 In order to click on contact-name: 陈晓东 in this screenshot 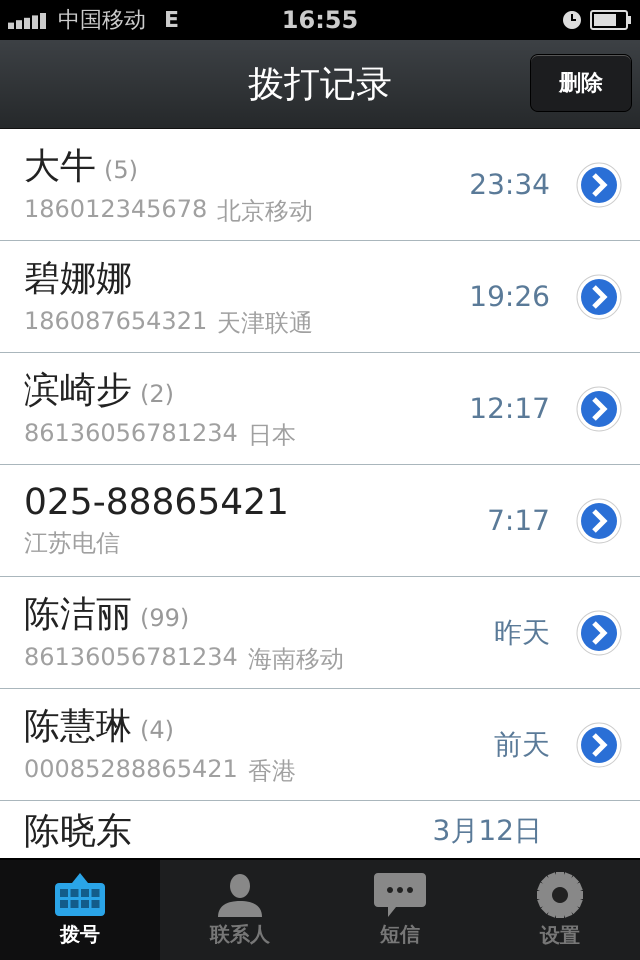, I will do `click(78, 832)`.